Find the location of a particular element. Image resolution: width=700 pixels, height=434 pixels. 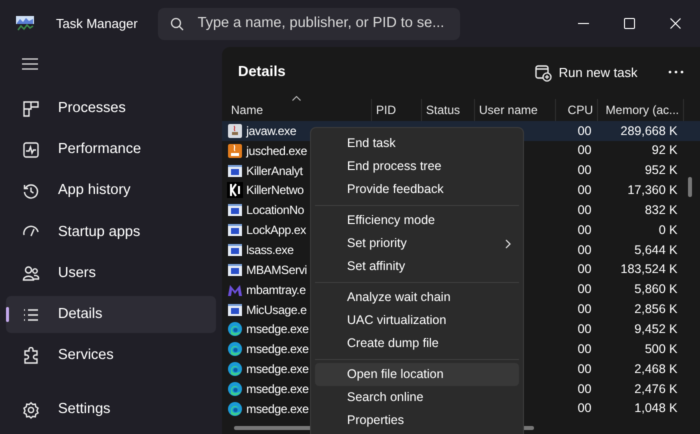

memory-cell-text: 17,360 K is located at coordinates (652, 191).